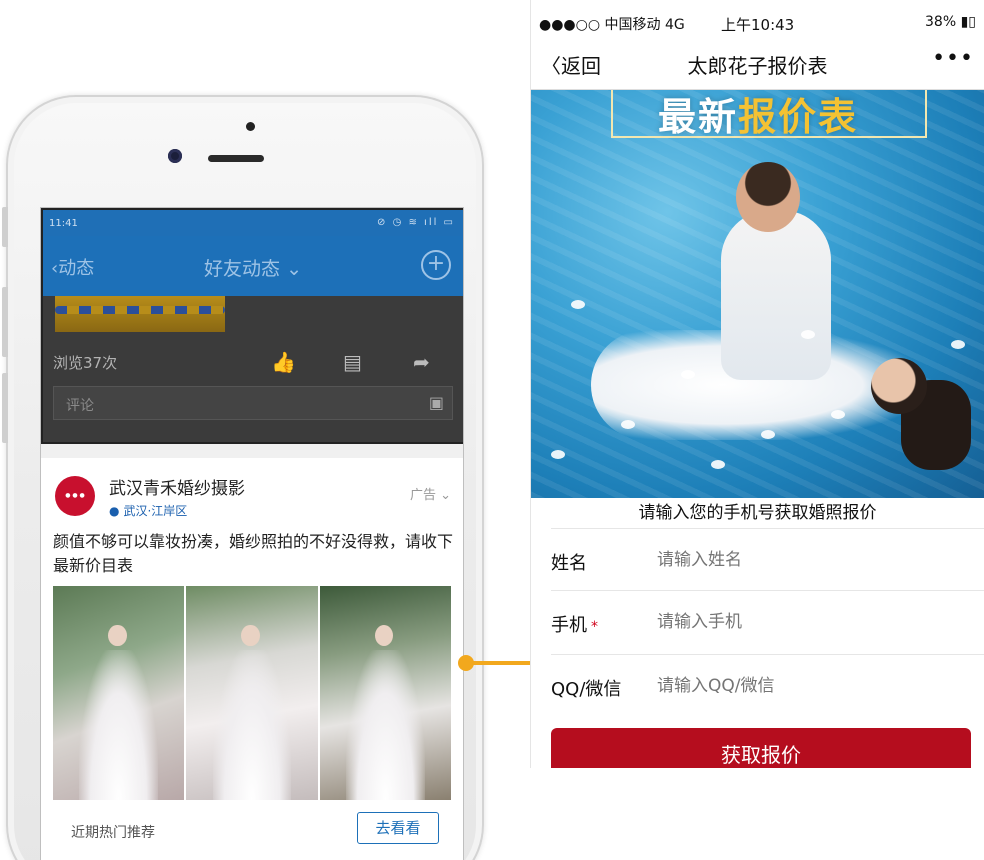 This screenshot has width=984, height=860. I want to click on recommend-label: 近期热门推荐, so click(113, 833).